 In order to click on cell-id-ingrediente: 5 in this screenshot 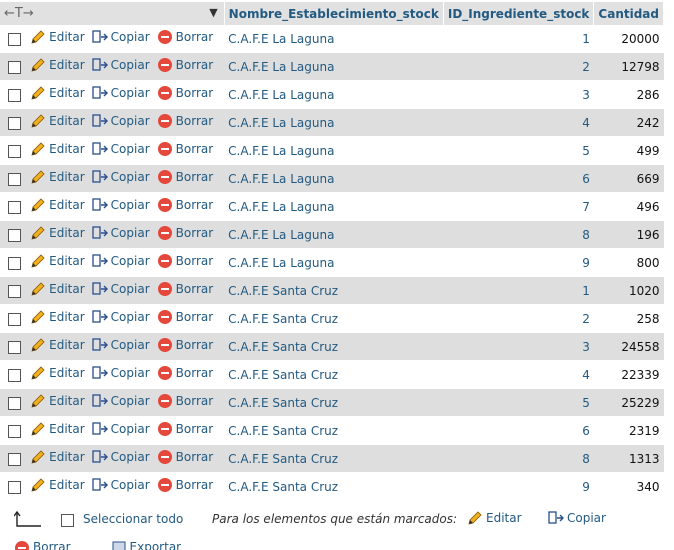, I will do `click(518, 150)`.